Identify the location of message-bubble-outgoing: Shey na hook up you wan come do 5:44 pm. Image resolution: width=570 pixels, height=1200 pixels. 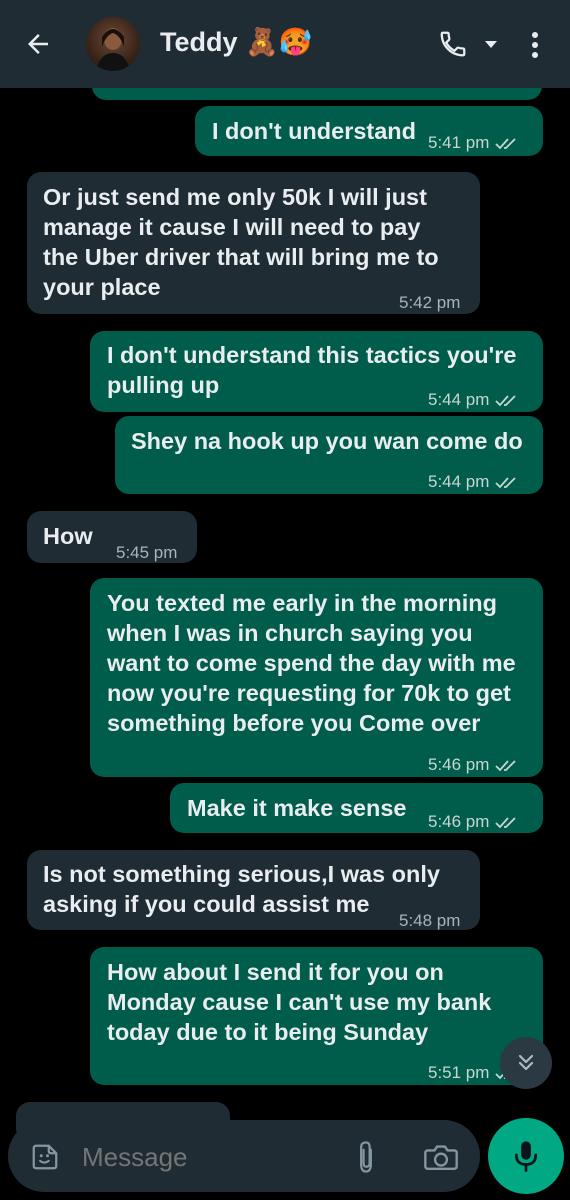
(329, 455).